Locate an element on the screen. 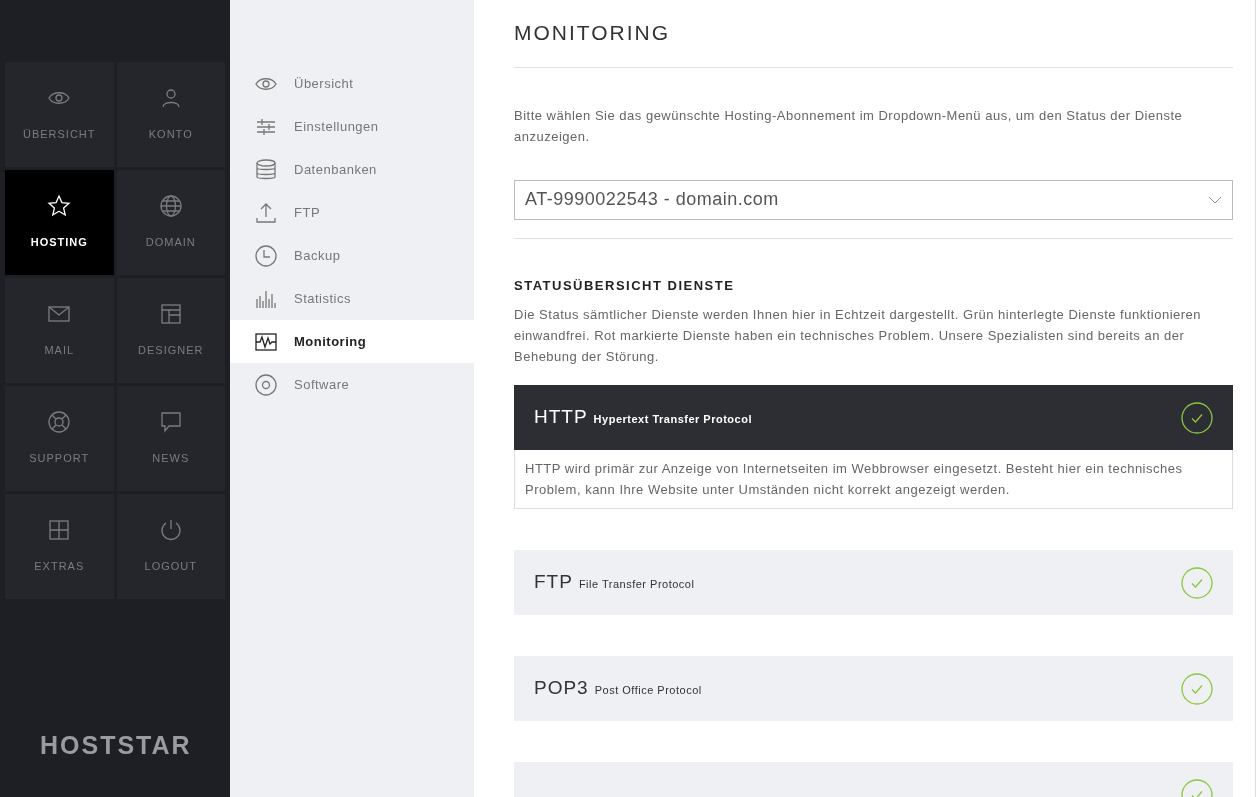  service-header: POP3 Post Office Protocol is located at coordinates (873, 688).